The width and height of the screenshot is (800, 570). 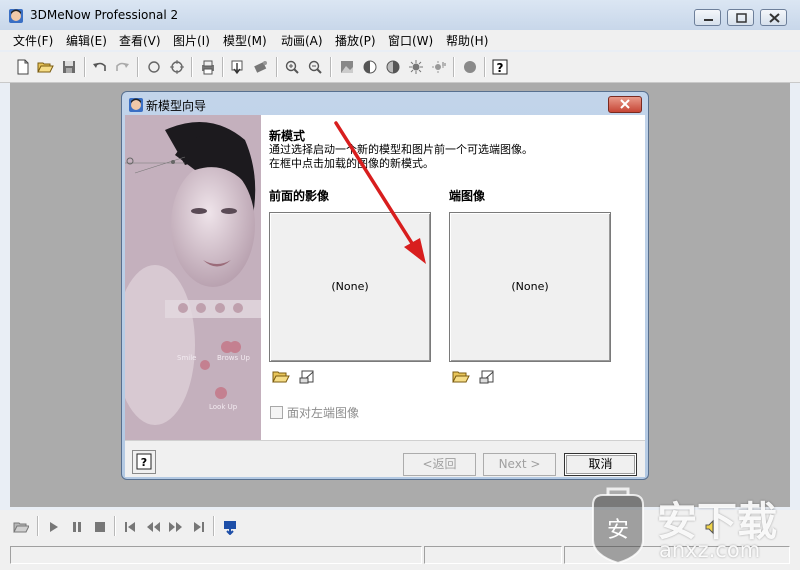 What do you see at coordinates (130, 527) in the screenshot?
I see `skip-start-icon` at bounding box center [130, 527].